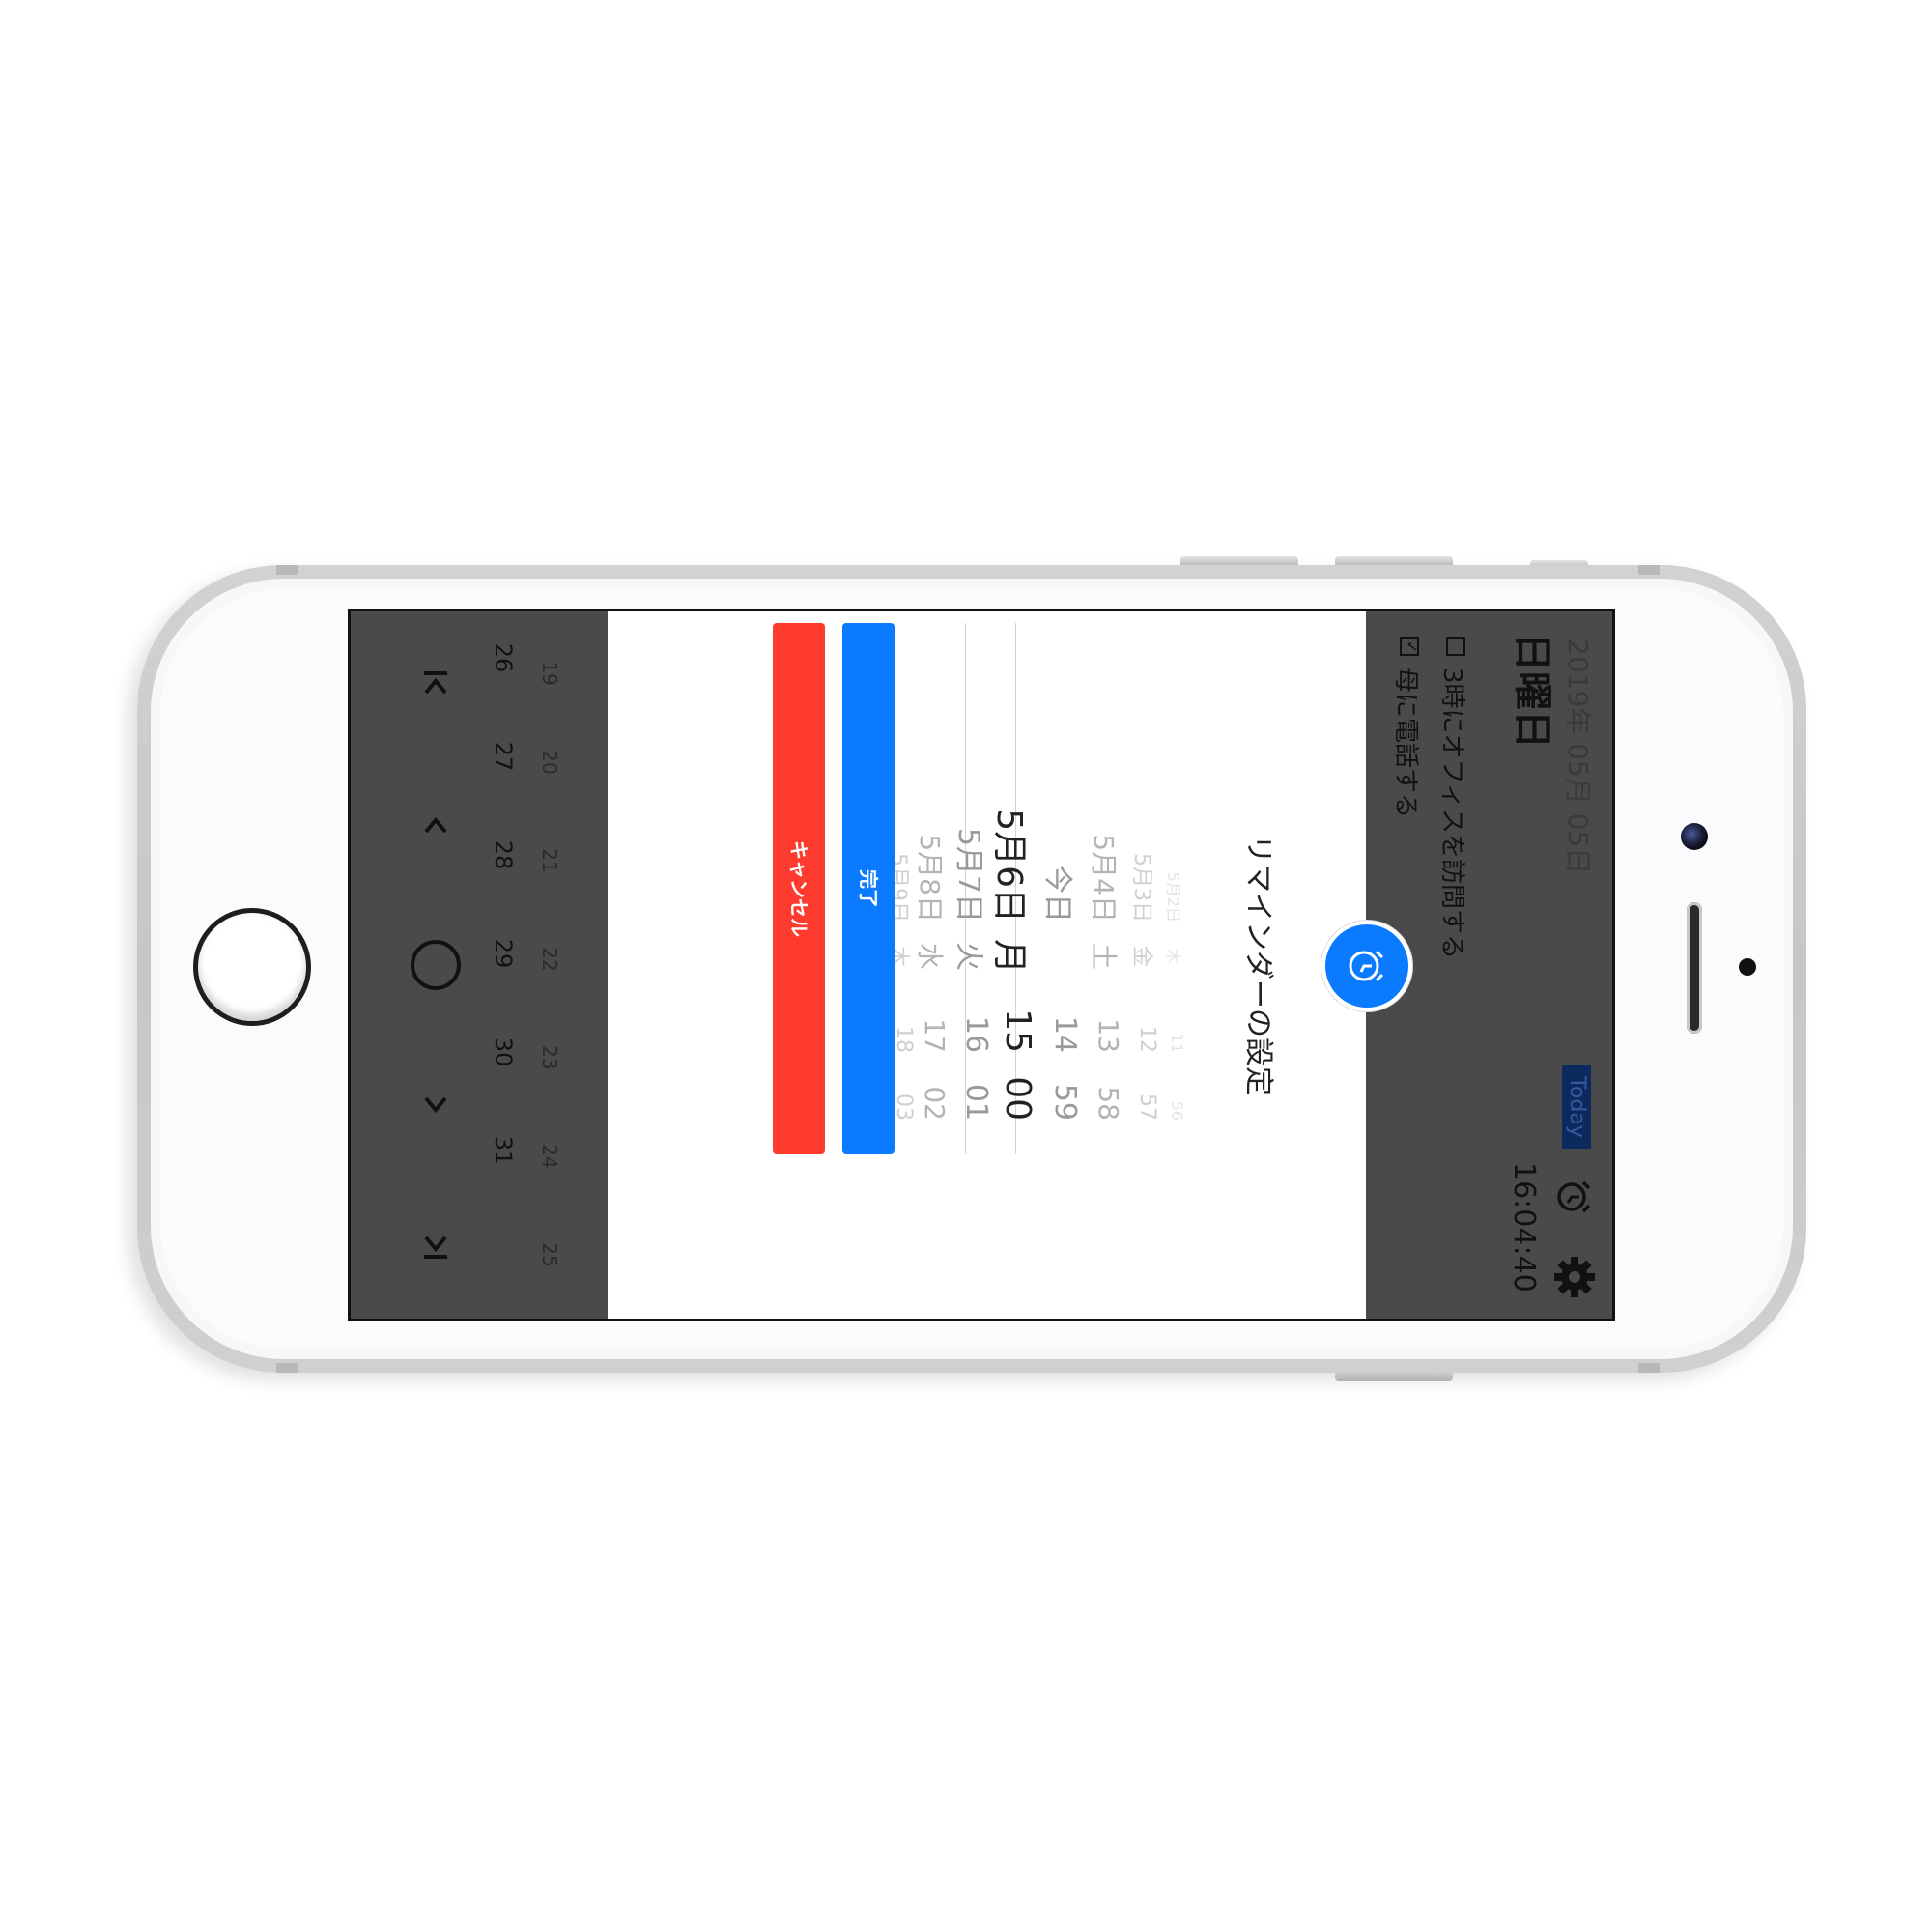  I want to click on todo-text: 母に電話する, so click(1405, 743).